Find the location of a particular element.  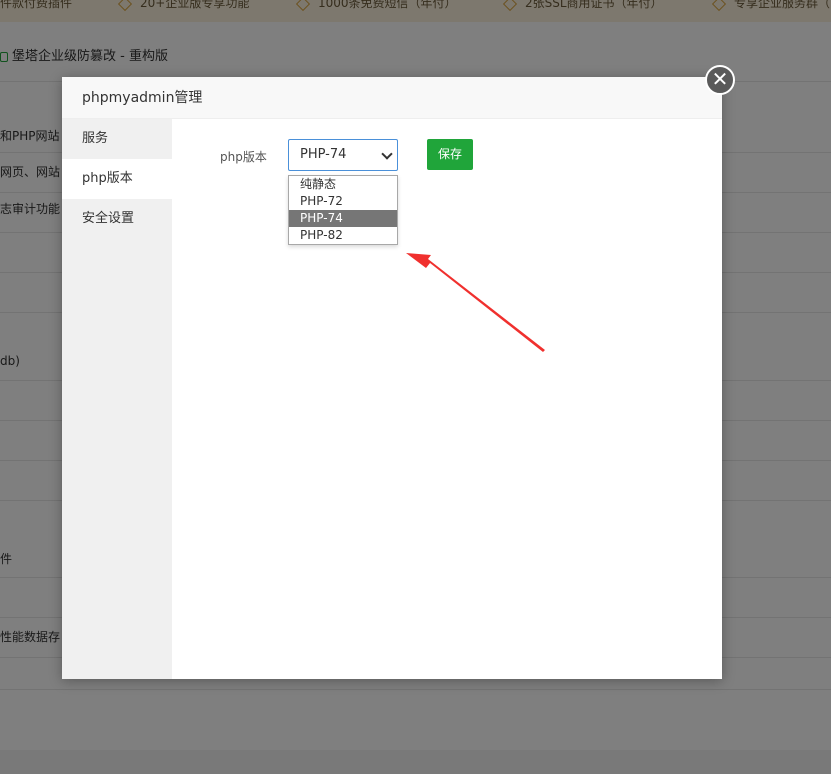

php-version-dropdown: 纯静态 PHP-72 PHP-74 PHP-82 is located at coordinates (343, 210).